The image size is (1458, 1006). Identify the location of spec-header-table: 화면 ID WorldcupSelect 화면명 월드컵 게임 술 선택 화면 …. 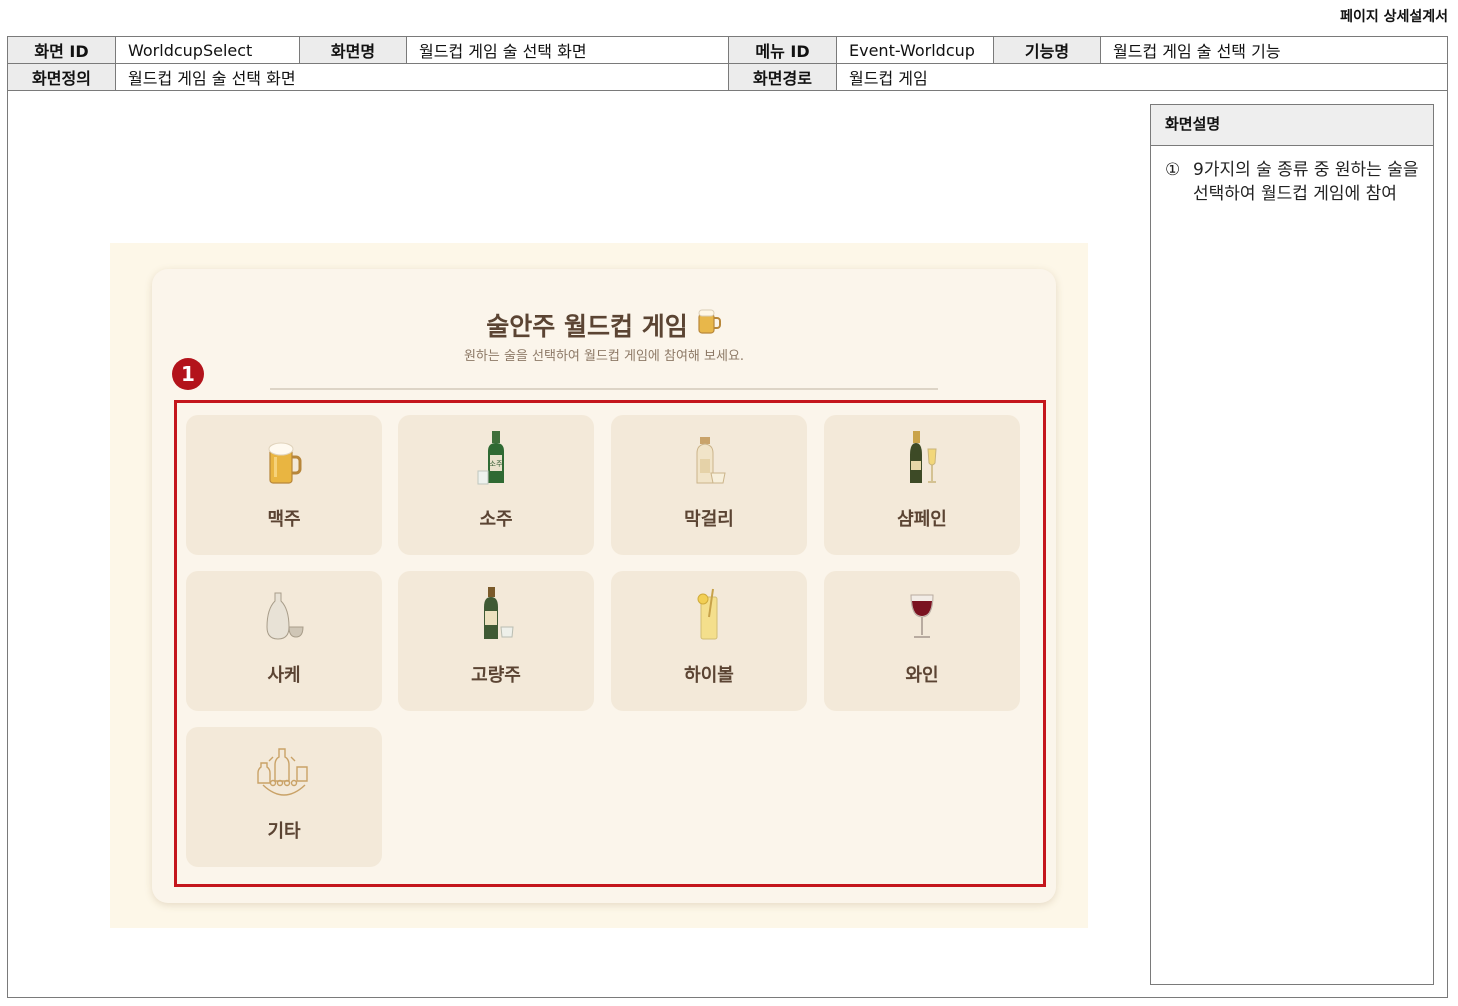
(727, 63).